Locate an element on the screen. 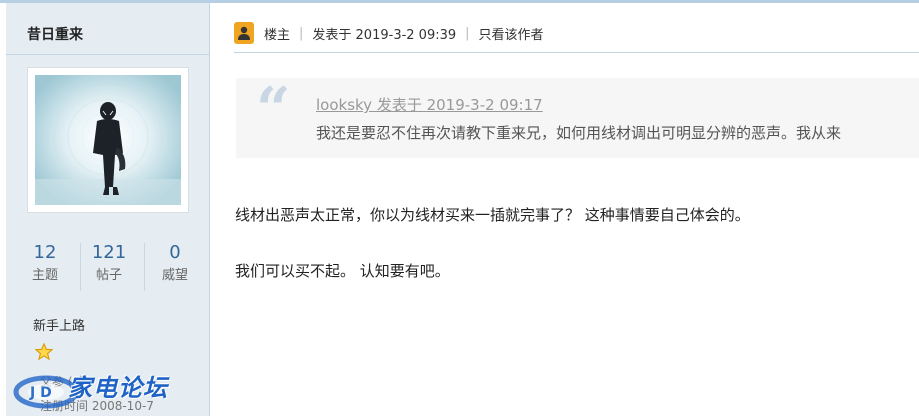 The width and height of the screenshot is (919, 416). owner-badge-icon is located at coordinates (244, 33).